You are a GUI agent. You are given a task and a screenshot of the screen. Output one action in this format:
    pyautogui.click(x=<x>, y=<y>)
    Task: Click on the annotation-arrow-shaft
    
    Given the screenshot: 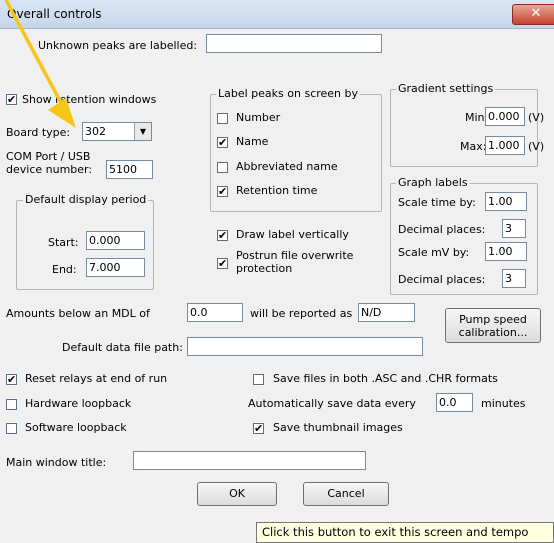 What is the action you would take?
    pyautogui.click(x=29, y=43)
    